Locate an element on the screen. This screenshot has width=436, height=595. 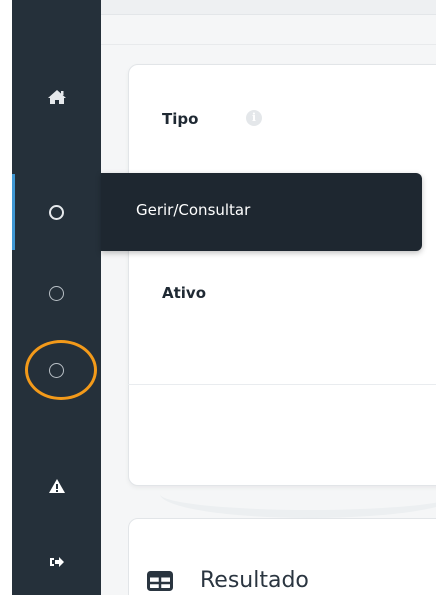
sidebar-item-warning is located at coordinates (56, 488).